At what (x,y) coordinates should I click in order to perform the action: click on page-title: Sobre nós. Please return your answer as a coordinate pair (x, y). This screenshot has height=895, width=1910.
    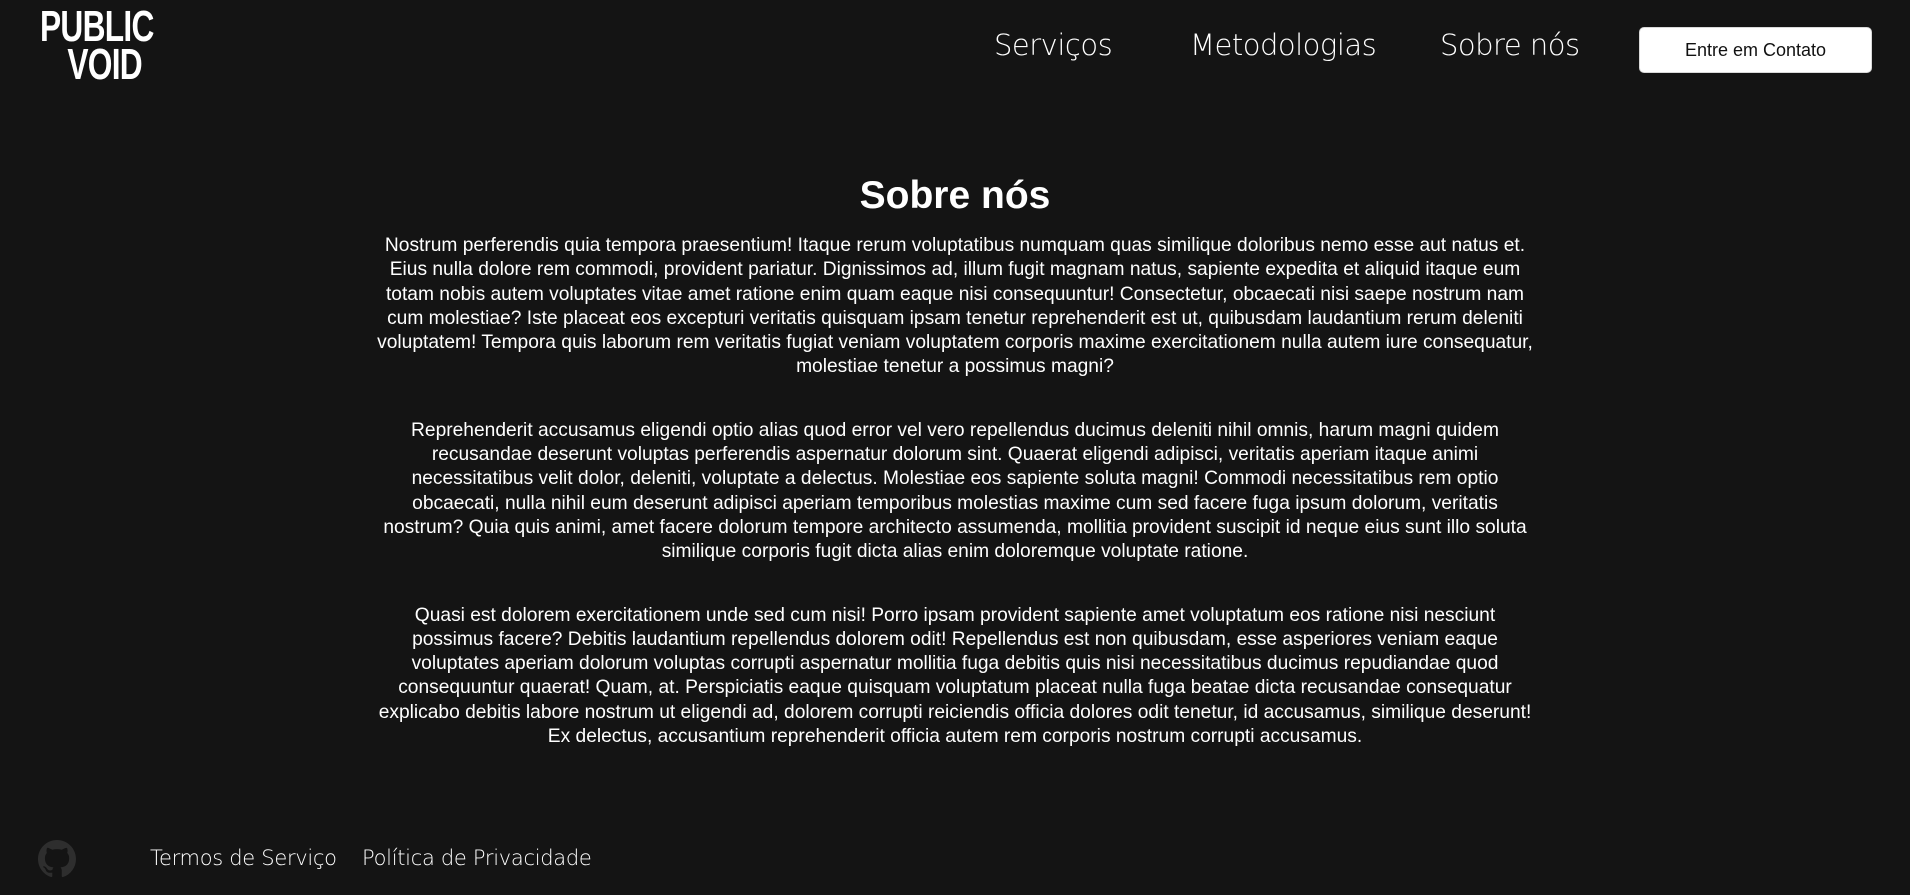
    Looking at the image, I should click on (955, 195).